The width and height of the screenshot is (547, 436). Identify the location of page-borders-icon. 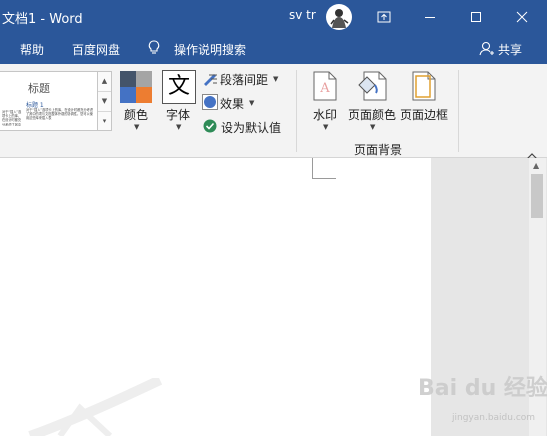
(424, 88).